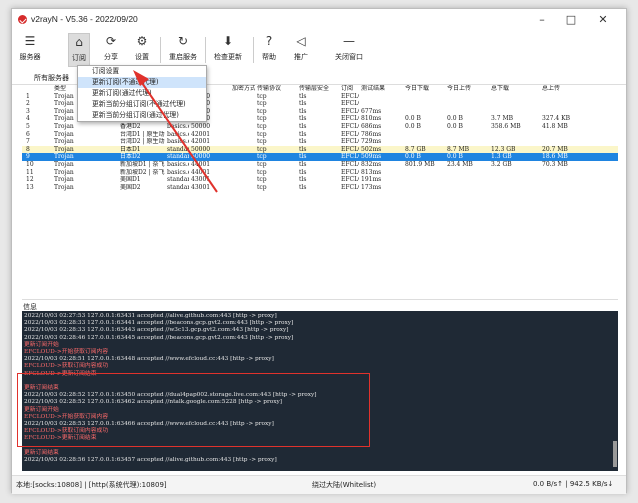 The width and height of the screenshot is (638, 503). What do you see at coordinates (30, 57) in the screenshot?
I see `toolbar-label: 服务器` at bounding box center [30, 57].